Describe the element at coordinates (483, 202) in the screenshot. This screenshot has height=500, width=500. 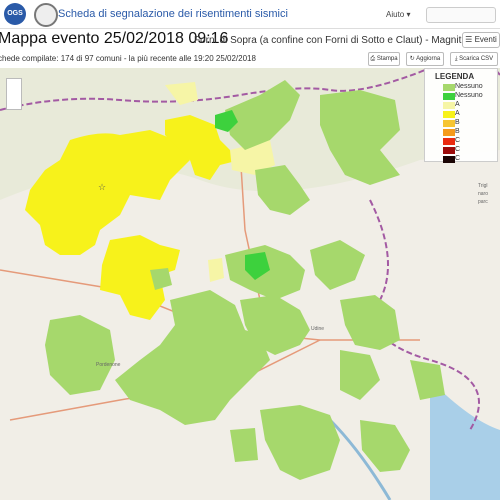
I see `place-label: parc` at that location.